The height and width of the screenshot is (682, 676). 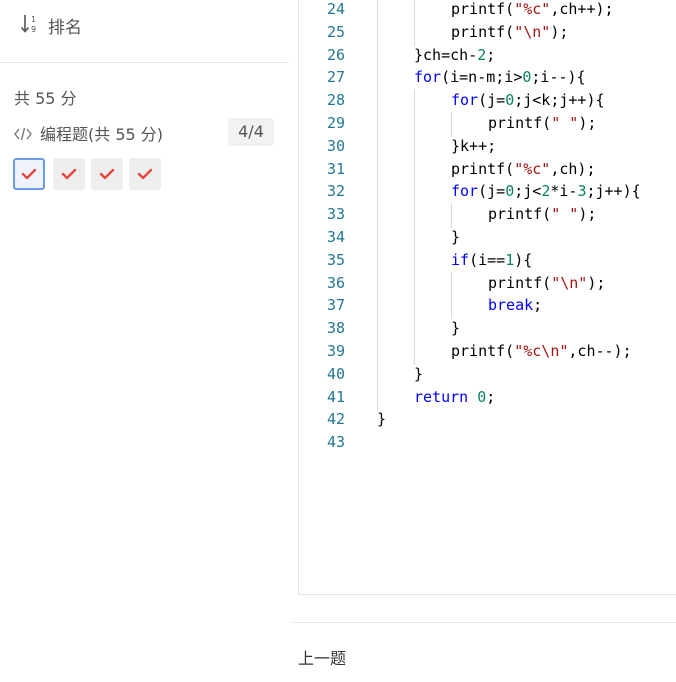 I want to click on rank-row: 1 9 排名, so click(x=144, y=31).